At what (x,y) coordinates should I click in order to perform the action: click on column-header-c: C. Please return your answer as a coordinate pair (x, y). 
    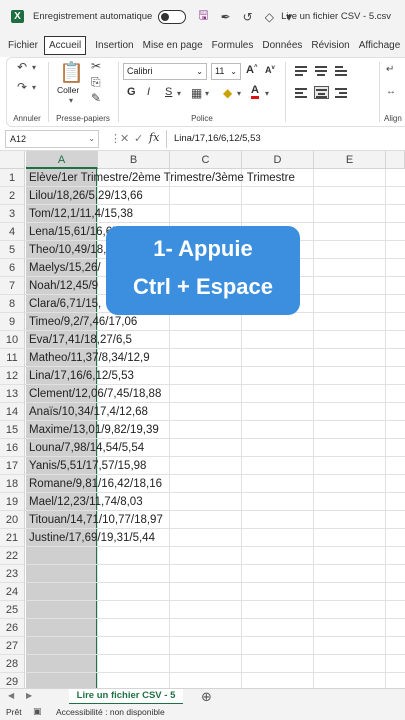
    Looking at the image, I should click on (206, 160).